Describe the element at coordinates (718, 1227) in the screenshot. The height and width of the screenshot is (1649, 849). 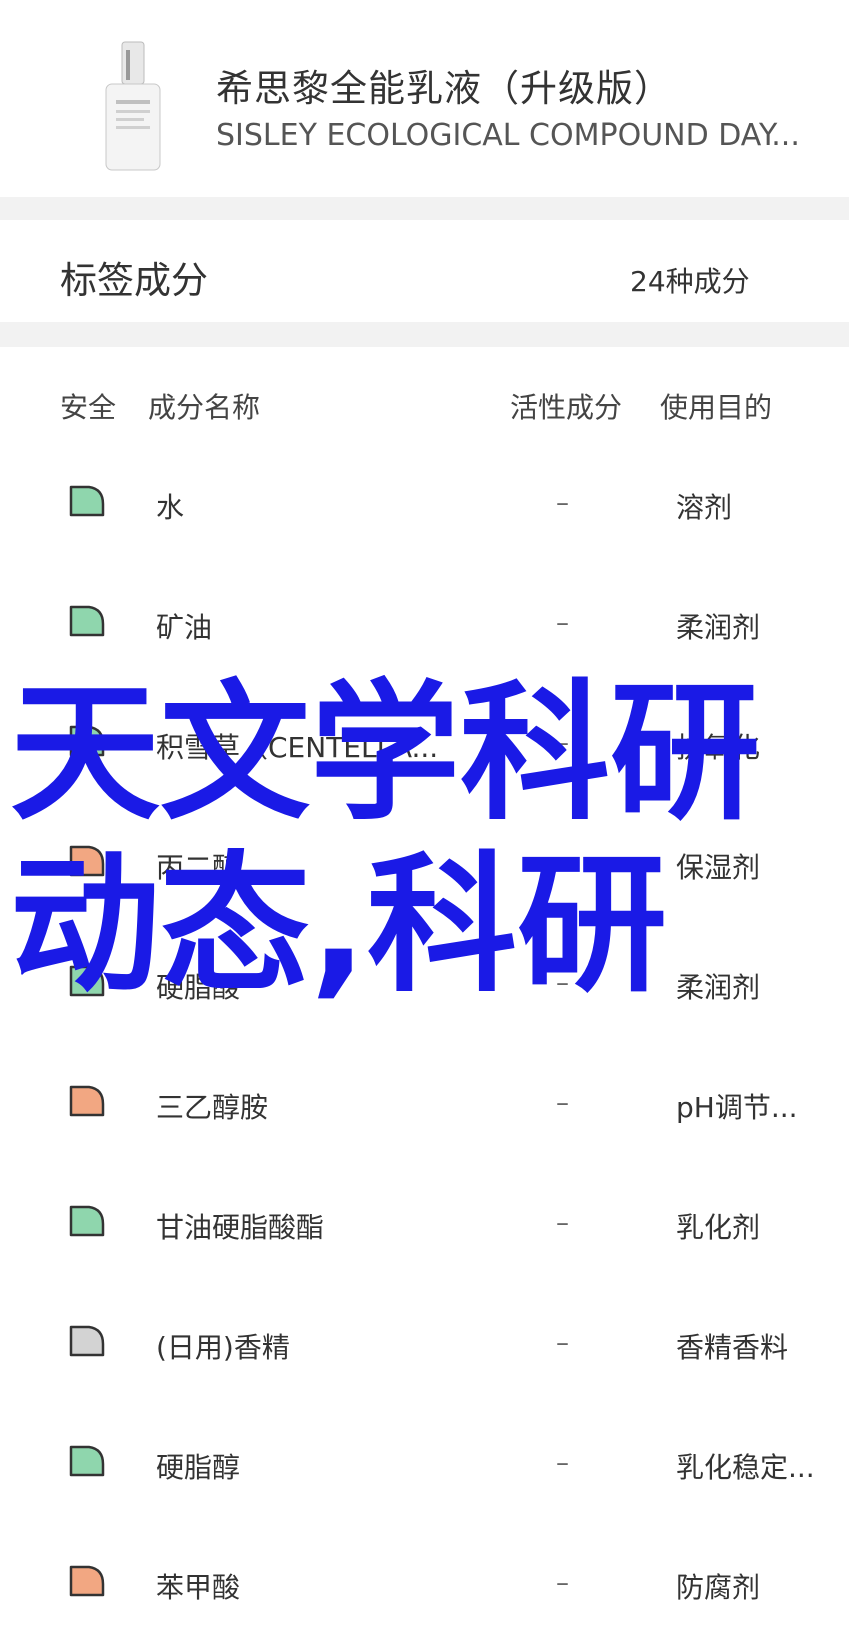
I see `ingredient-purpose: 乳化剂` at that location.